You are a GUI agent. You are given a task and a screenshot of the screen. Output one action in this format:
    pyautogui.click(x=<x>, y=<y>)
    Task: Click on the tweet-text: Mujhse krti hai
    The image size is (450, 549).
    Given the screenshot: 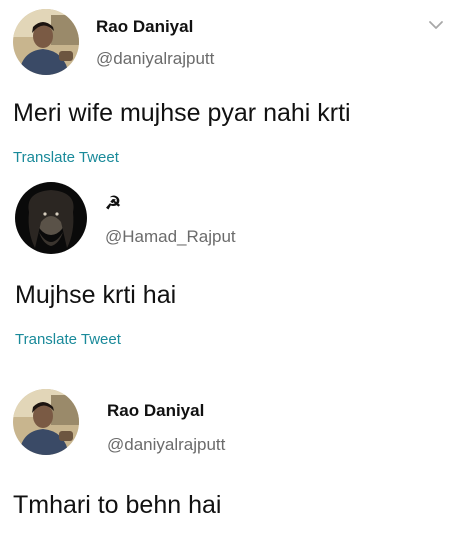 What is the action you would take?
    pyautogui.click(x=96, y=295)
    